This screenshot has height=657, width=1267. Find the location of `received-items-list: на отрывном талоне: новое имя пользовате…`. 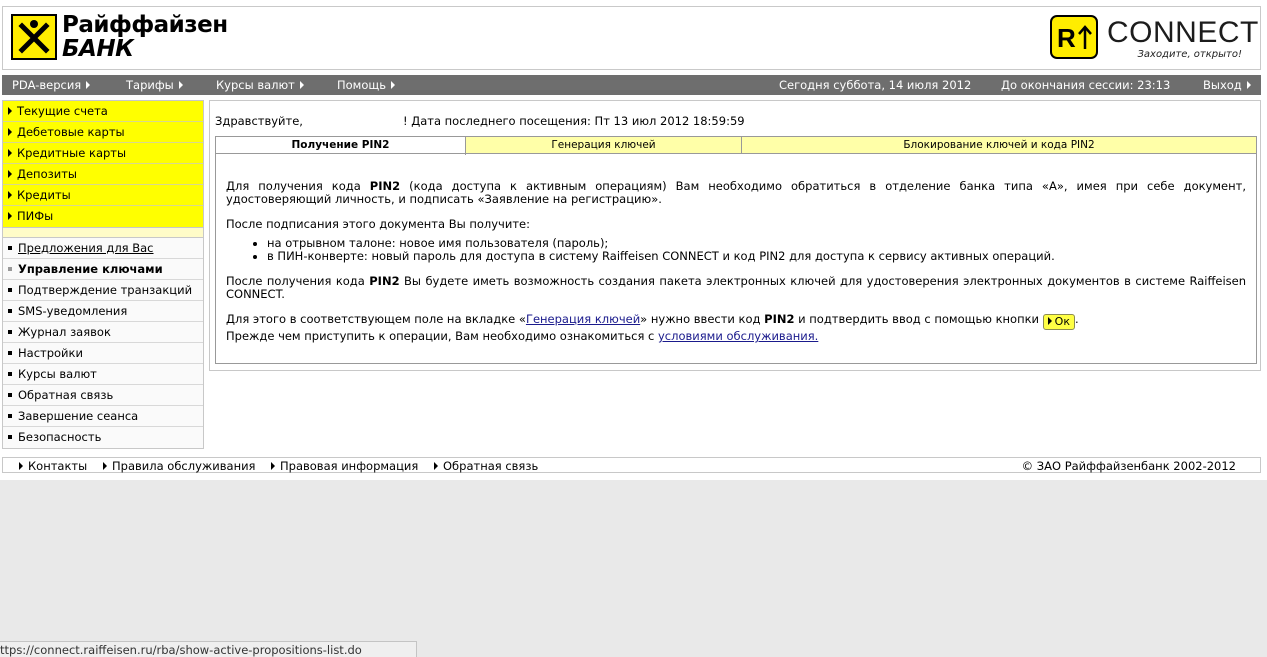

received-items-list: на отрывном талоне: новое имя пользовате… is located at coordinates (736, 250).